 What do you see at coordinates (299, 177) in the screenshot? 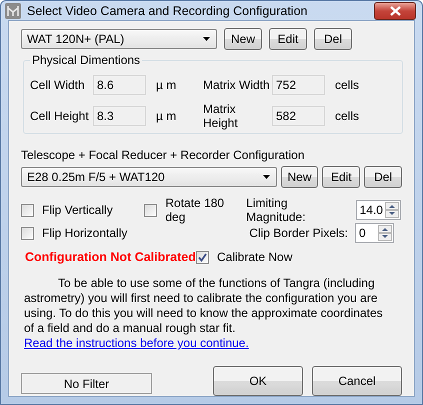
I see `configuration-button: New` at bounding box center [299, 177].